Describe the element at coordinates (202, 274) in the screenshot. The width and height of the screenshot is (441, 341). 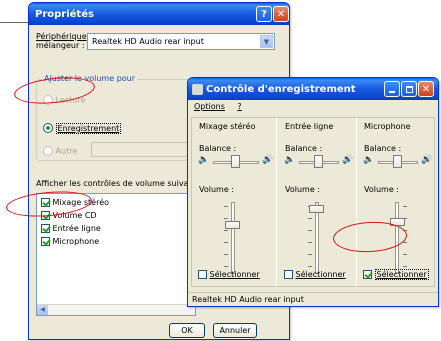
I see `select-checkbox-mixage-stereo` at that location.